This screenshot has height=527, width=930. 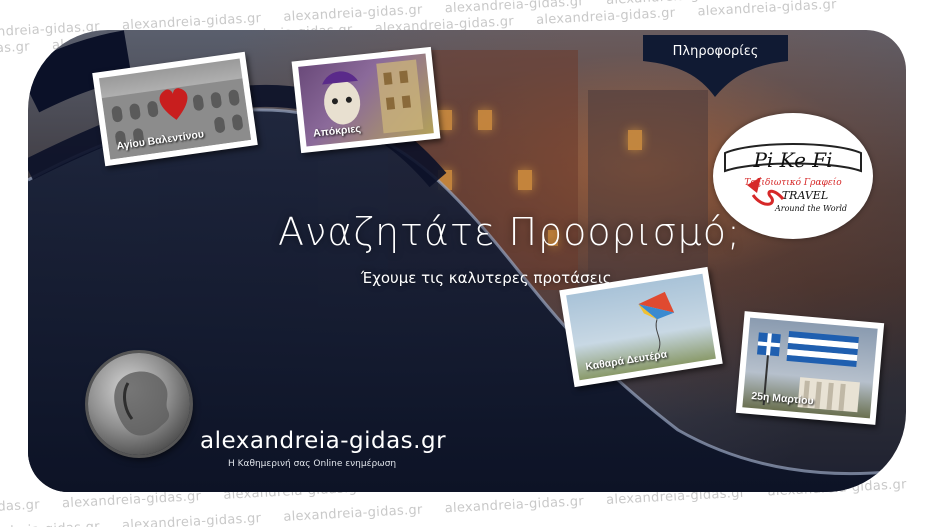 I want to click on info-tab-button: Πληροφορίες, so click(x=715, y=67).